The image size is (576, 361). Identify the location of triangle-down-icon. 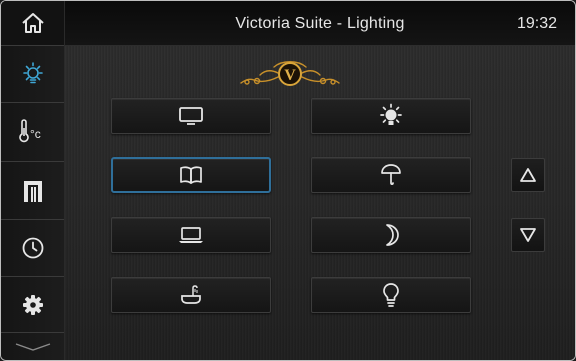
(528, 235).